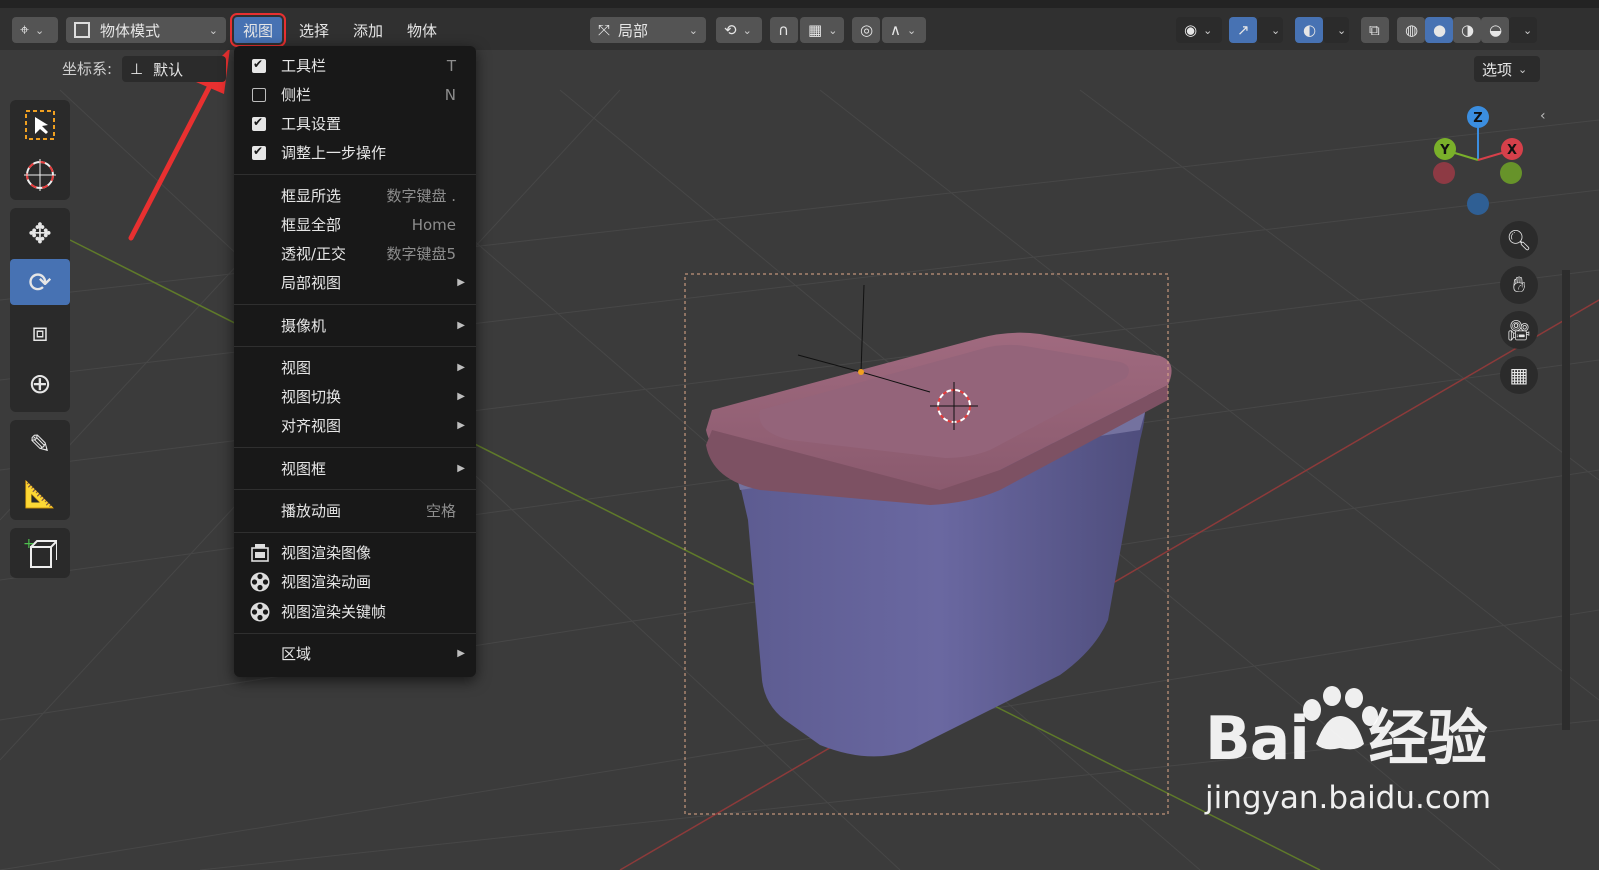 This screenshot has height=870, width=1599. What do you see at coordinates (314, 30) in the screenshot?
I see `menu-select: 选择` at bounding box center [314, 30].